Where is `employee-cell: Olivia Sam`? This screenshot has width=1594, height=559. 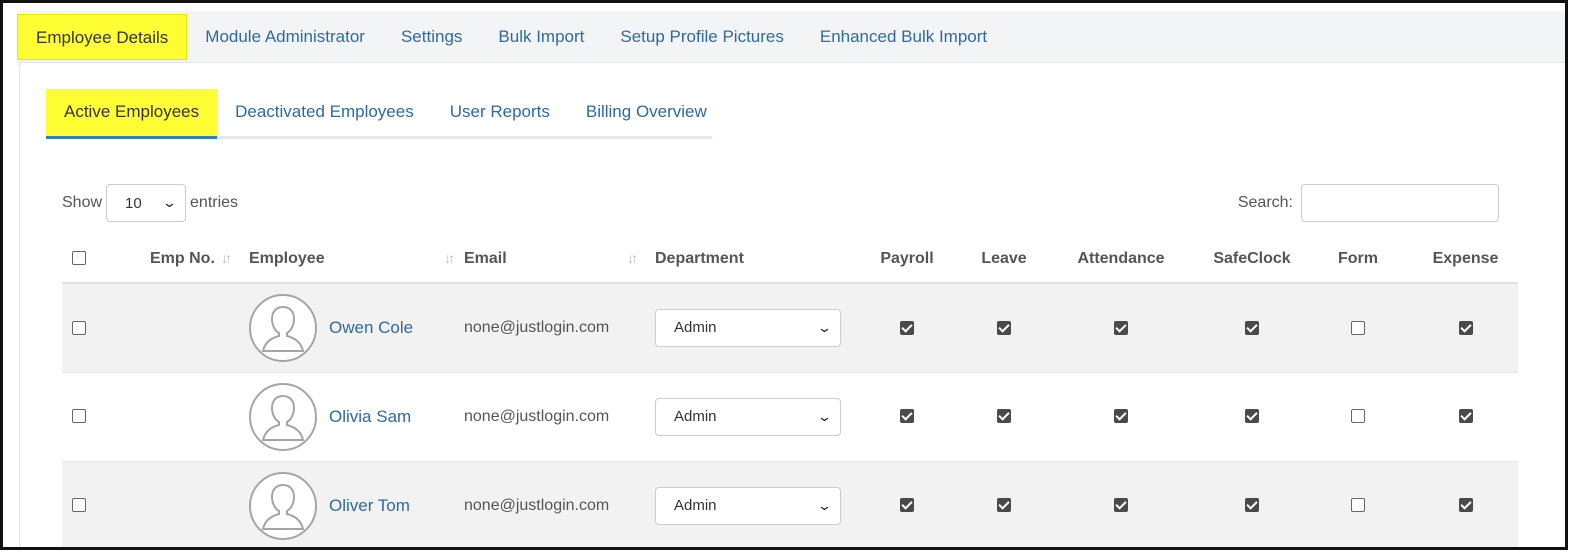
employee-cell: Olivia Sam is located at coordinates (346, 417).